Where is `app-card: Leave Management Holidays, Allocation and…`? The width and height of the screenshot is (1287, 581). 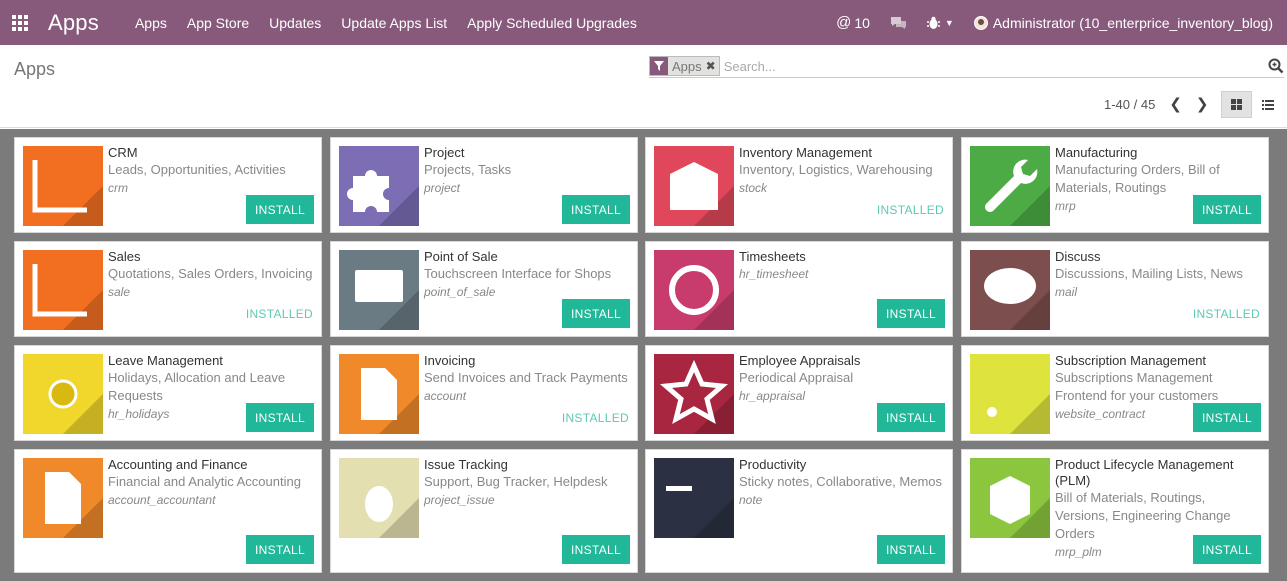 app-card: Leave Management Holidays, Allocation and… is located at coordinates (168, 393).